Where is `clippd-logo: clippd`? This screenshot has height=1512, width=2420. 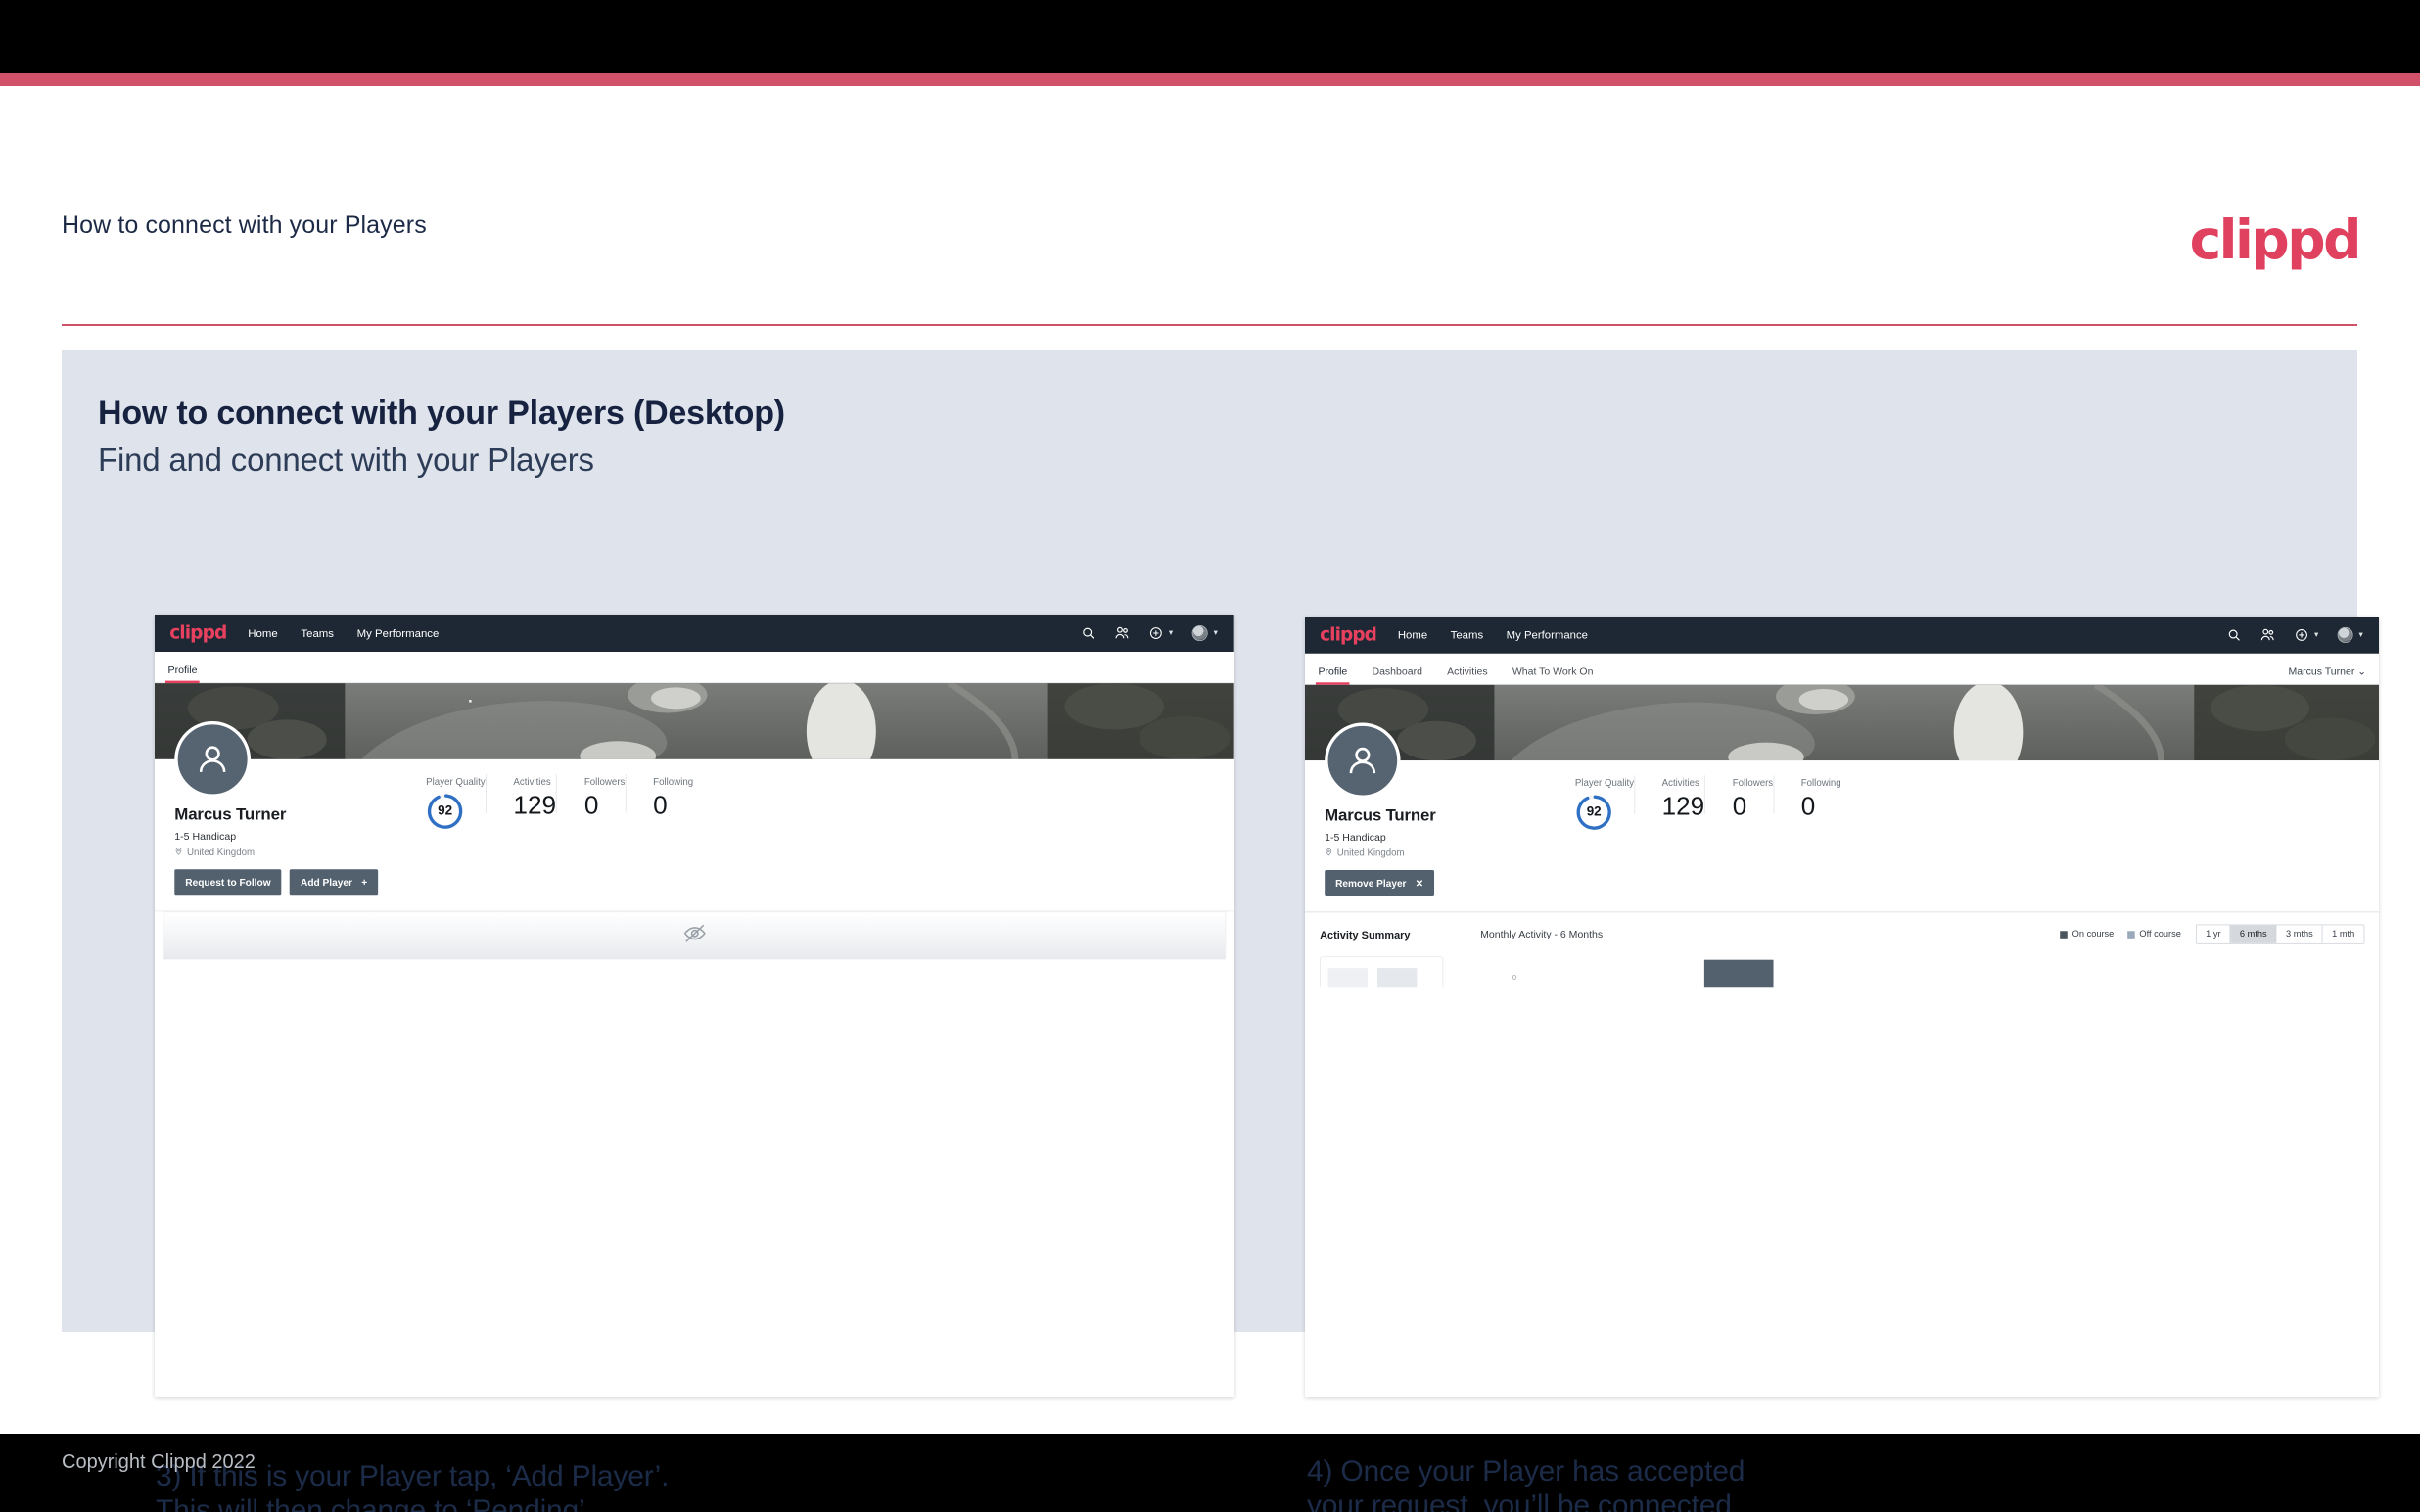
clippd-logo: clippd is located at coordinates (2275, 239).